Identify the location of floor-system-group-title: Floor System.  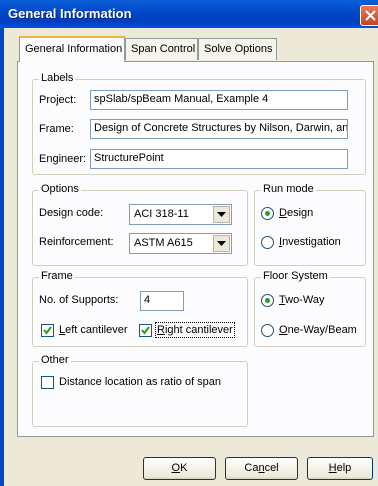
(295, 276).